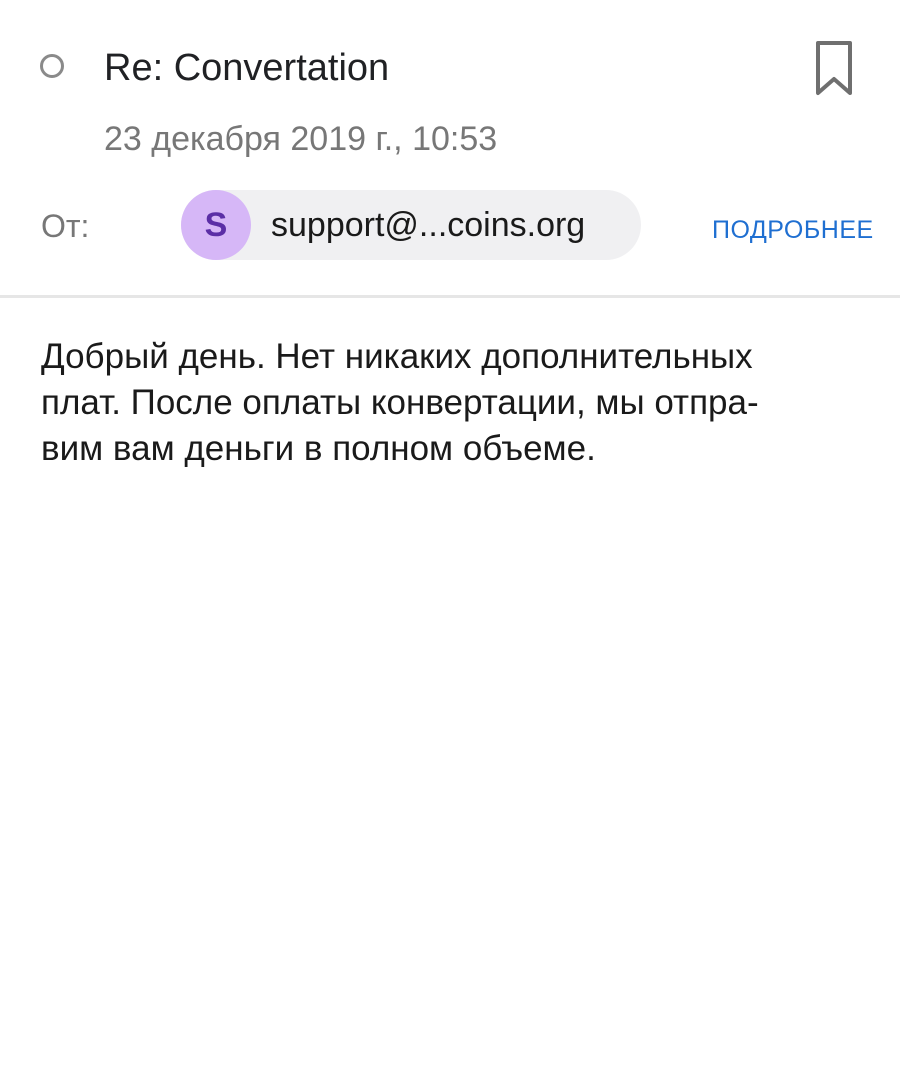  Describe the element at coordinates (65, 226) in the screenshot. I see `from-label: От:` at that location.